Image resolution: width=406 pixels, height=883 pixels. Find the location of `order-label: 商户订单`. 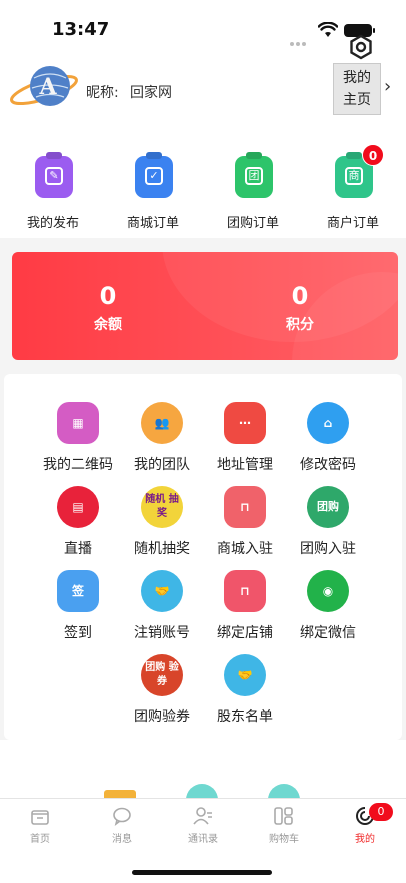

order-label: 商户订单 is located at coordinates (352, 223).